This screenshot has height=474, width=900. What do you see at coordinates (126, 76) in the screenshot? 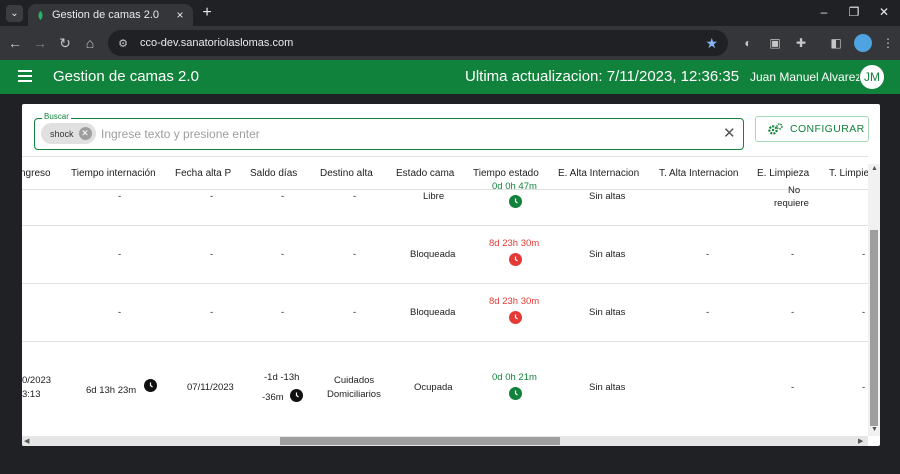
I see `app-title: Gestion de camas 2.0` at bounding box center [126, 76].